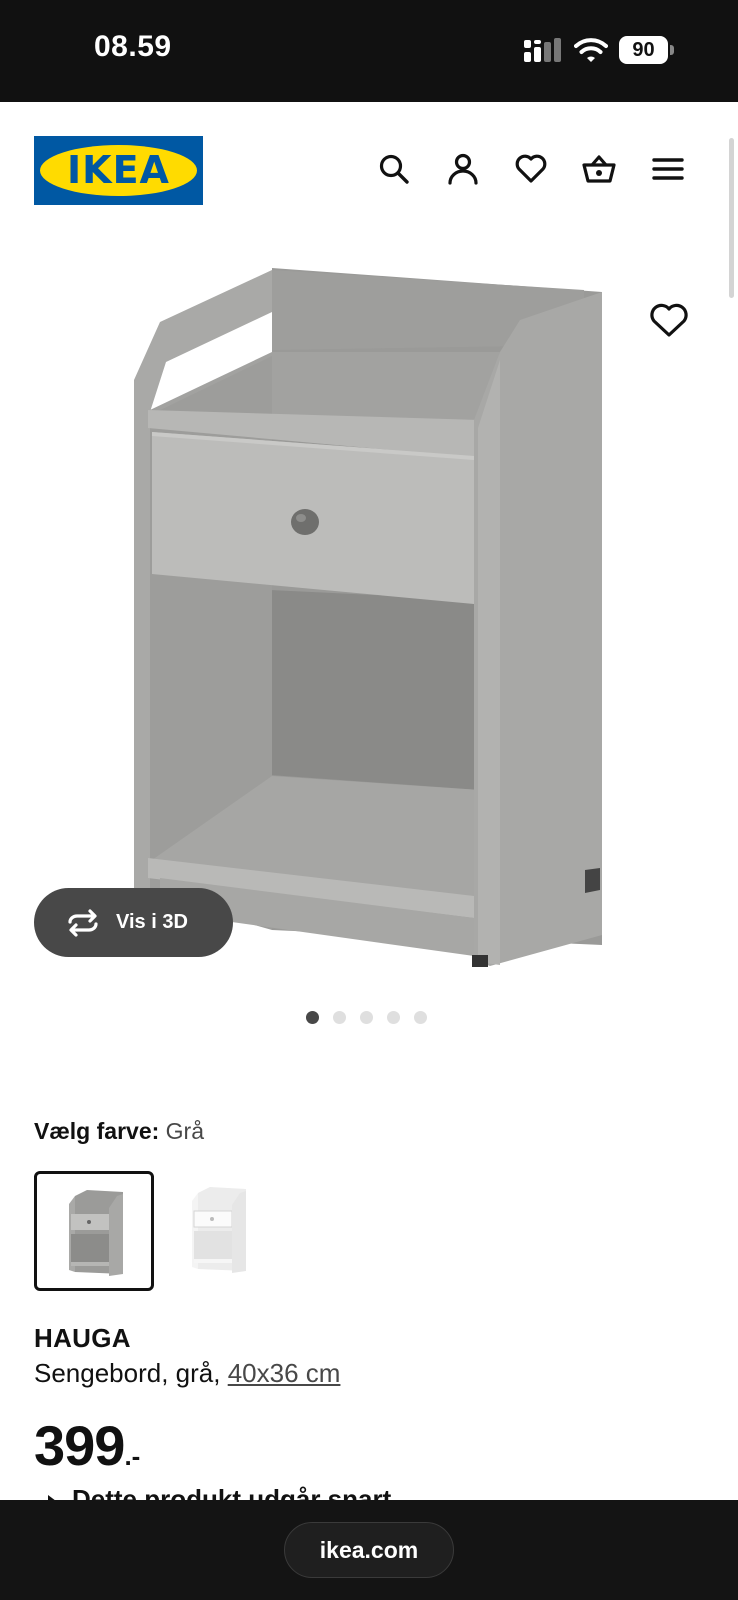 The width and height of the screenshot is (738, 1600). What do you see at coordinates (133, 46) in the screenshot?
I see `status-time: 08.59` at bounding box center [133, 46].